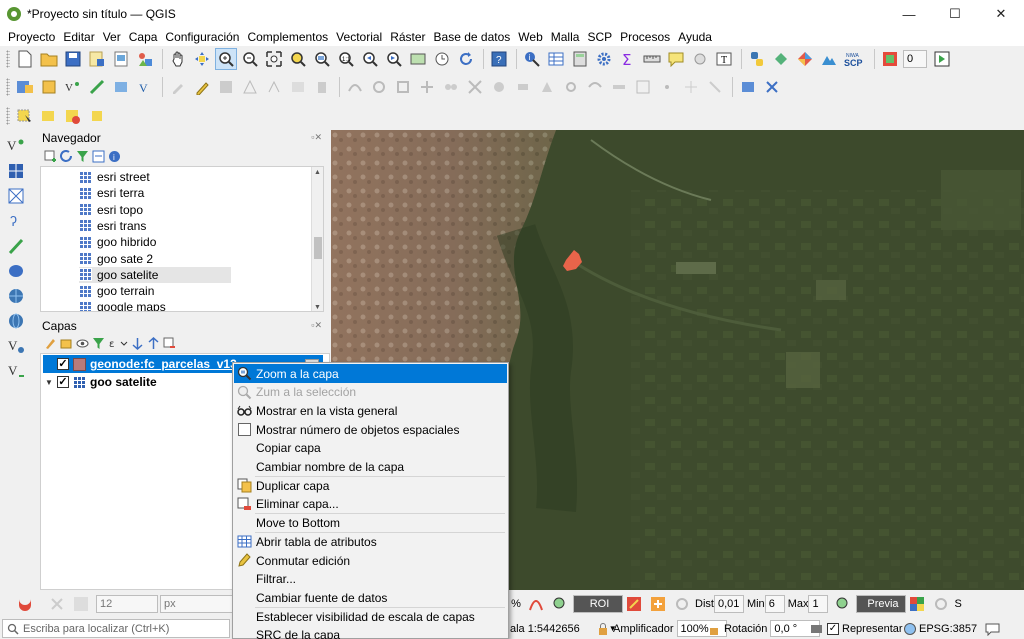 This screenshot has width=1024, height=639. What do you see at coordinates (658, 604) in the screenshot?
I see `scp-add-icon` at bounding box center [658, 604].